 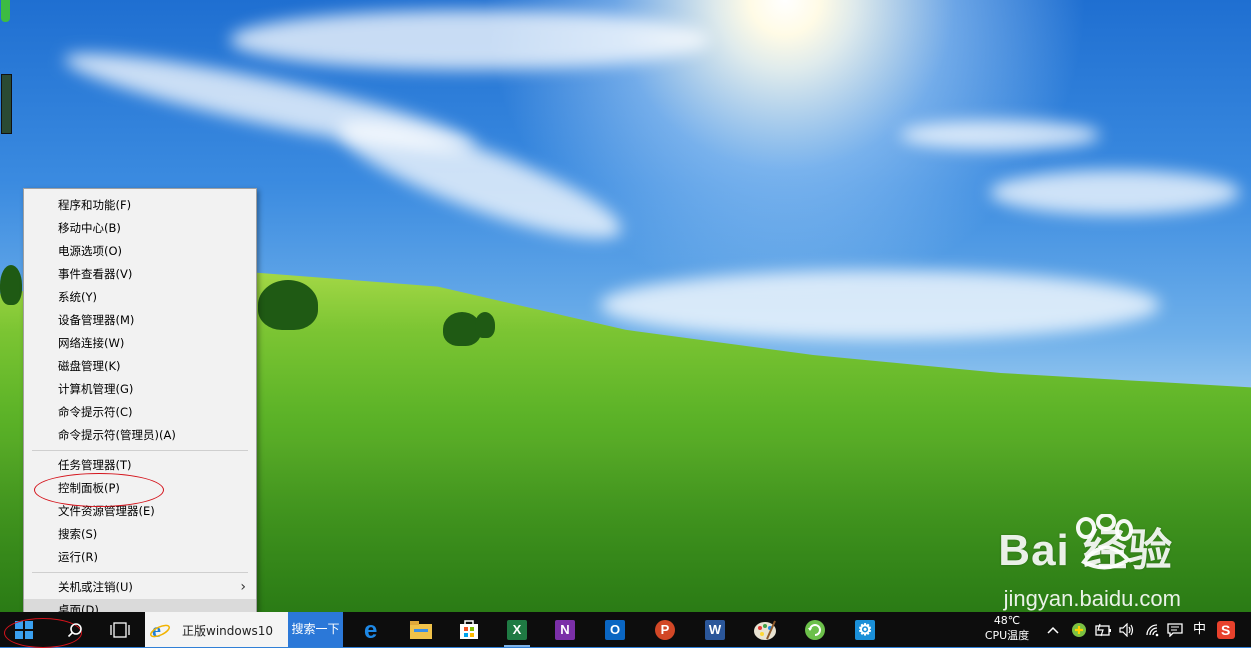 I want to click on cpu-temp-label: CPU温度, so click(x=1007, y=635).